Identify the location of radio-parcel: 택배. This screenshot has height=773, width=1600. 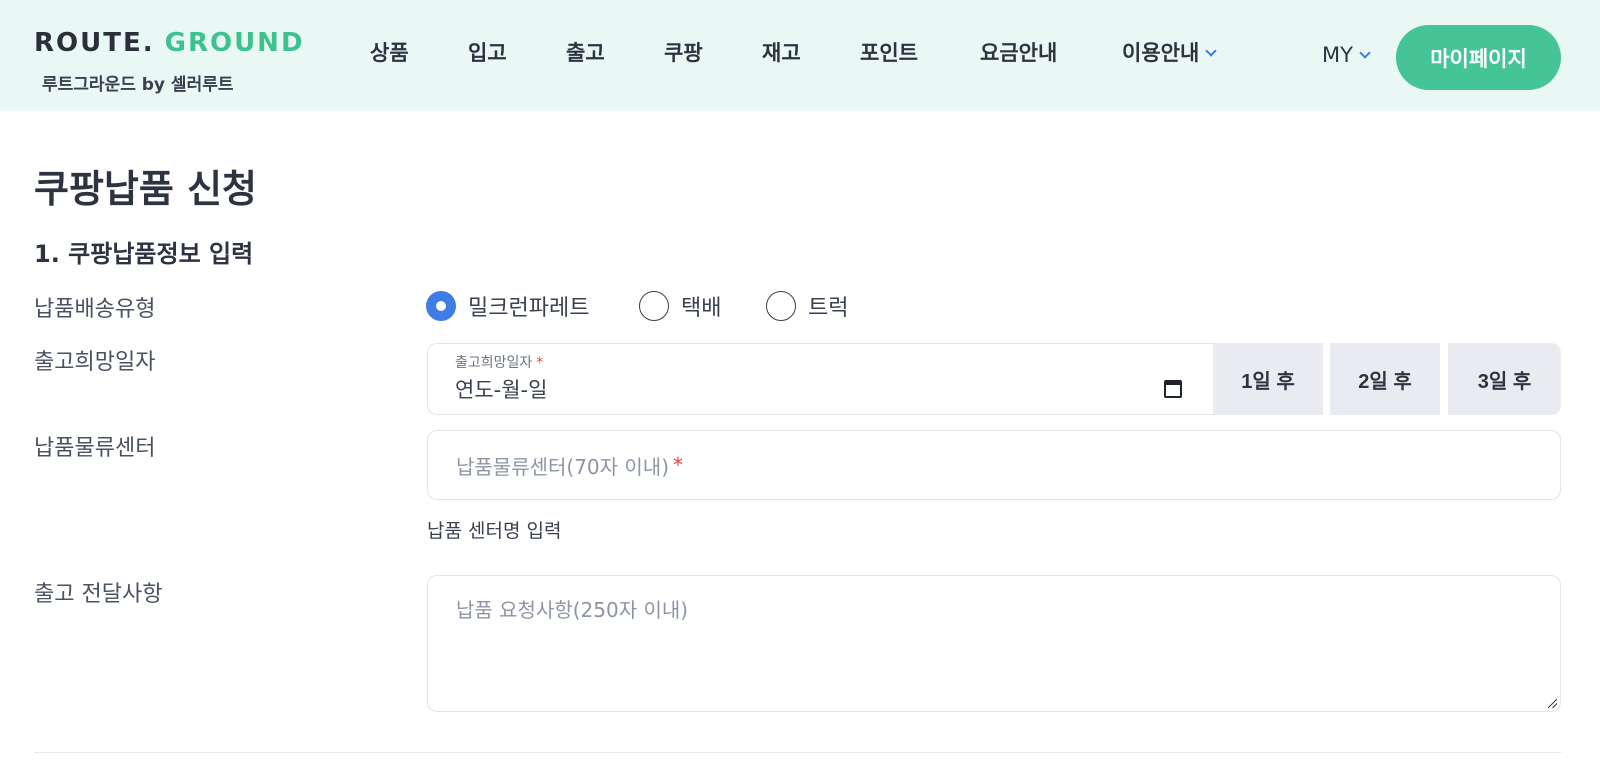
(680, 306).